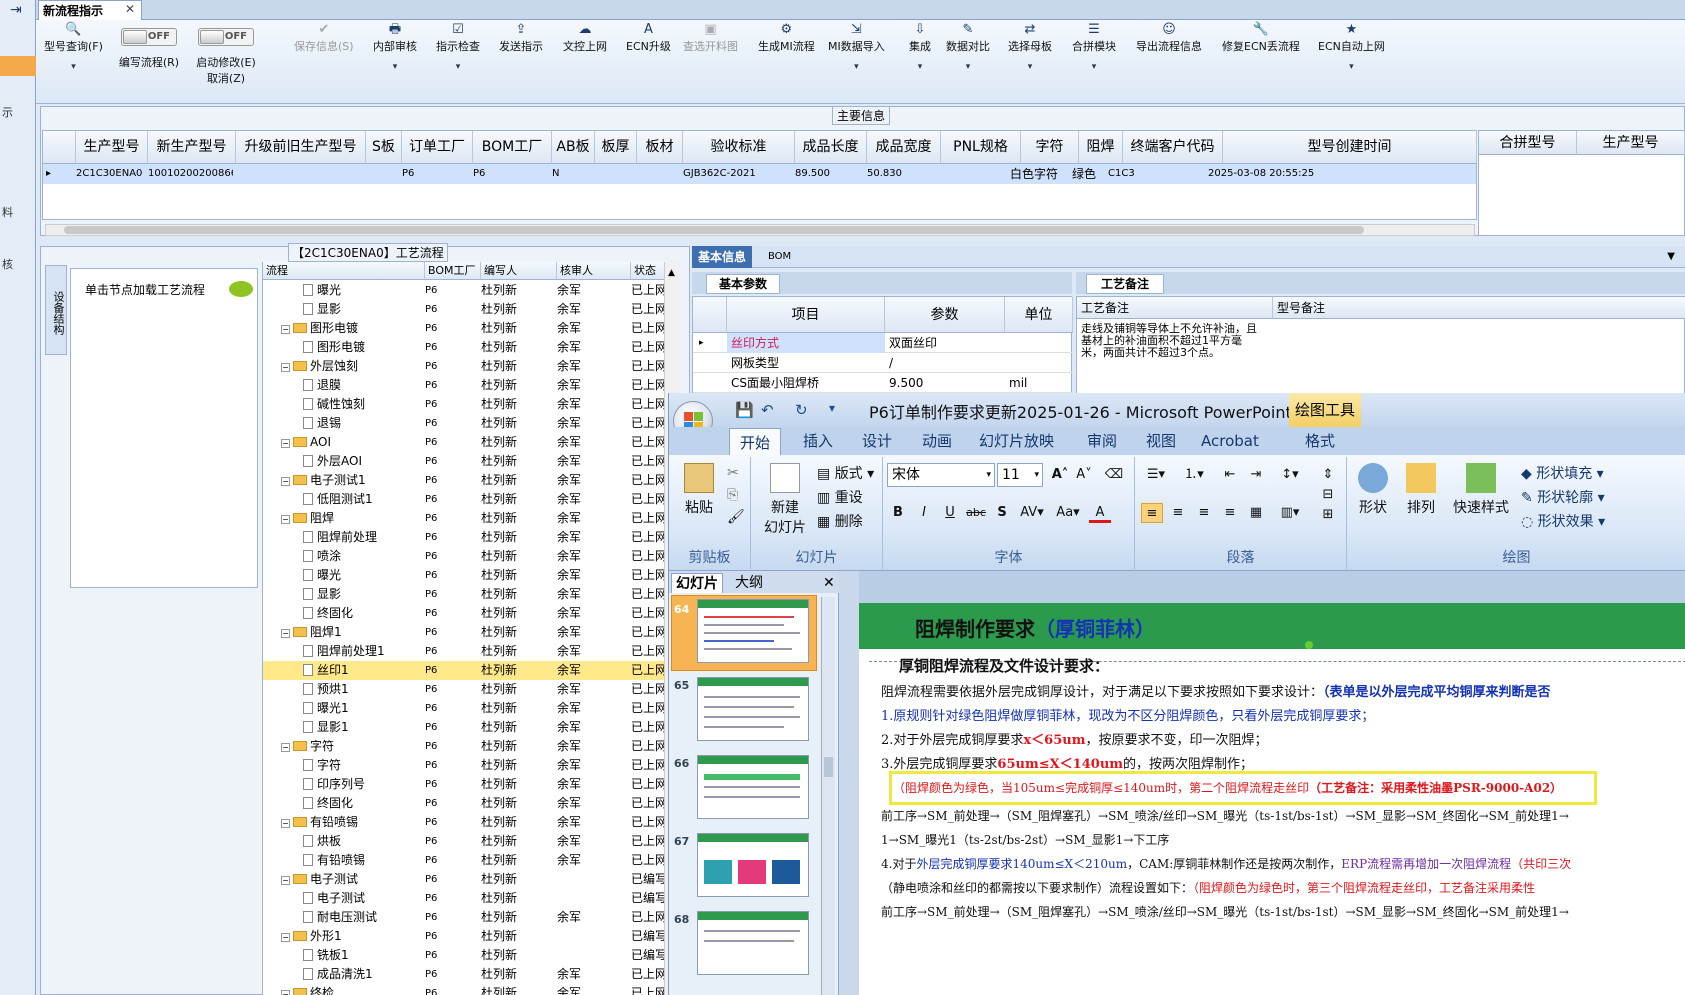 The height and width of the screenshot is (995, 1685). Describe the element at coordinates (322, 841) in the screenshot. I see `tree-node: 烘板` at that location.